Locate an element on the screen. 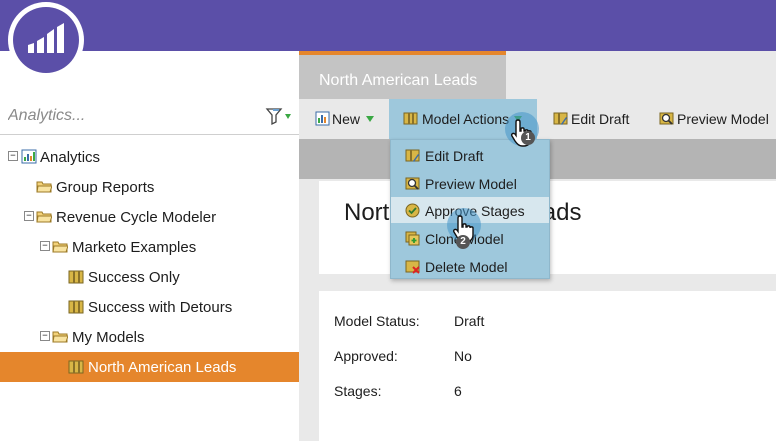  marketo-logo is located at coordinates (46, 40).